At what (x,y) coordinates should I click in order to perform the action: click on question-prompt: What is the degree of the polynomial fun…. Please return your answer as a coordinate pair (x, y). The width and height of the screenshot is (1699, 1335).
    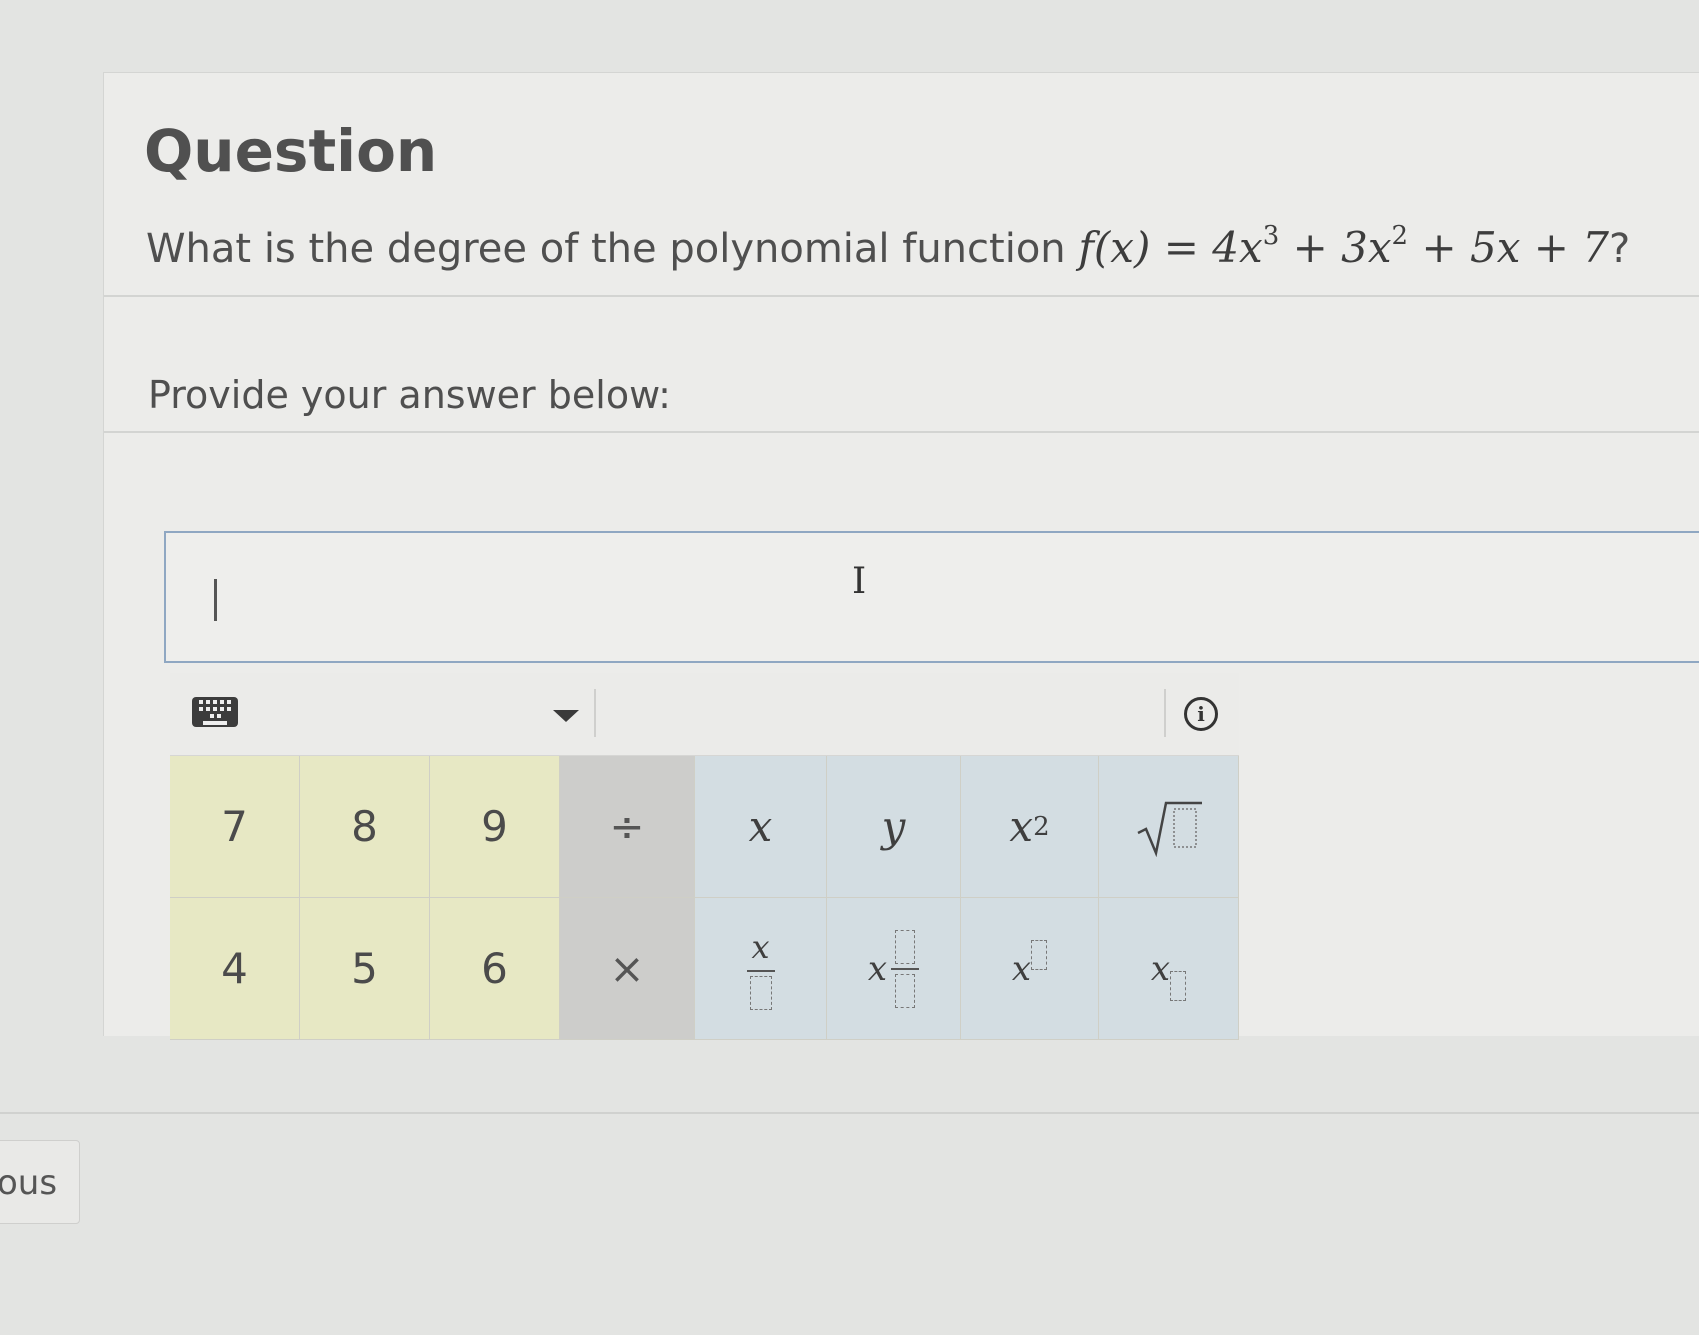
    Looking at the image, I should click on (606, 249).